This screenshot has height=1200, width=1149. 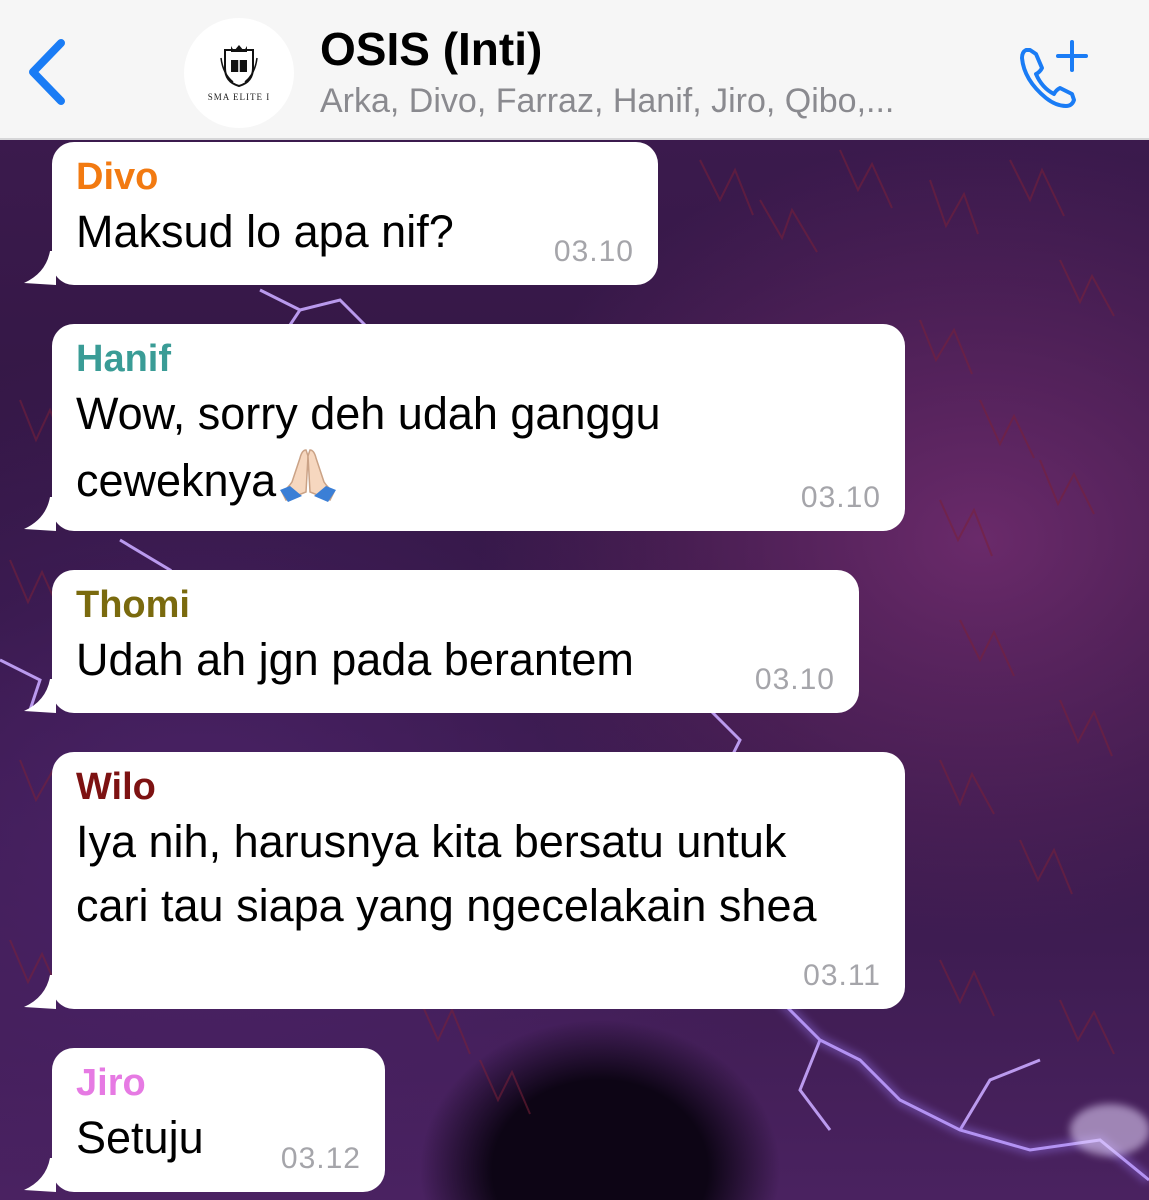 What do you see at coordinates (842, 975) in the screenshot?
I see `message-time: 03.11` at bounding box center [842, 975].